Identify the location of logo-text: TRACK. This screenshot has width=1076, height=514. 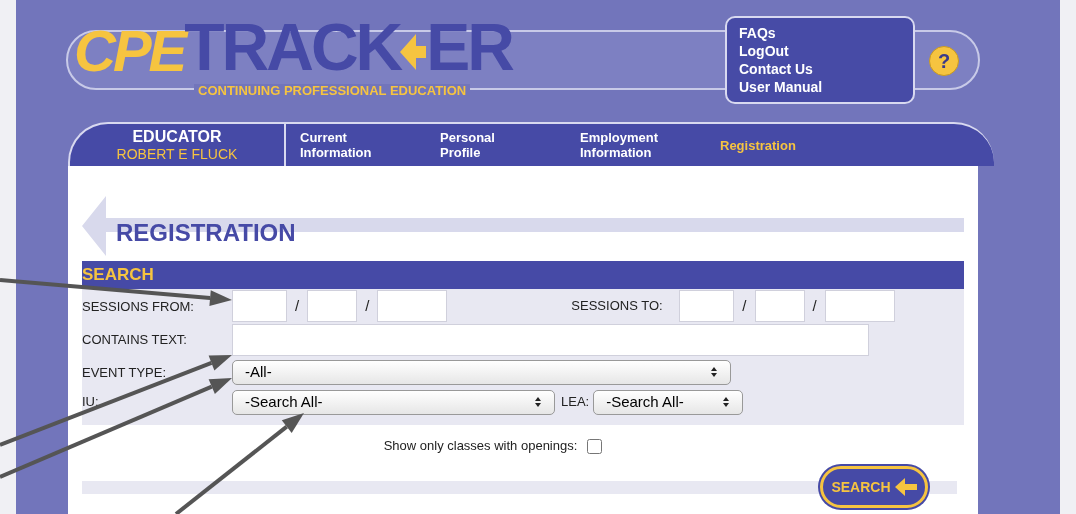
(292, 47).